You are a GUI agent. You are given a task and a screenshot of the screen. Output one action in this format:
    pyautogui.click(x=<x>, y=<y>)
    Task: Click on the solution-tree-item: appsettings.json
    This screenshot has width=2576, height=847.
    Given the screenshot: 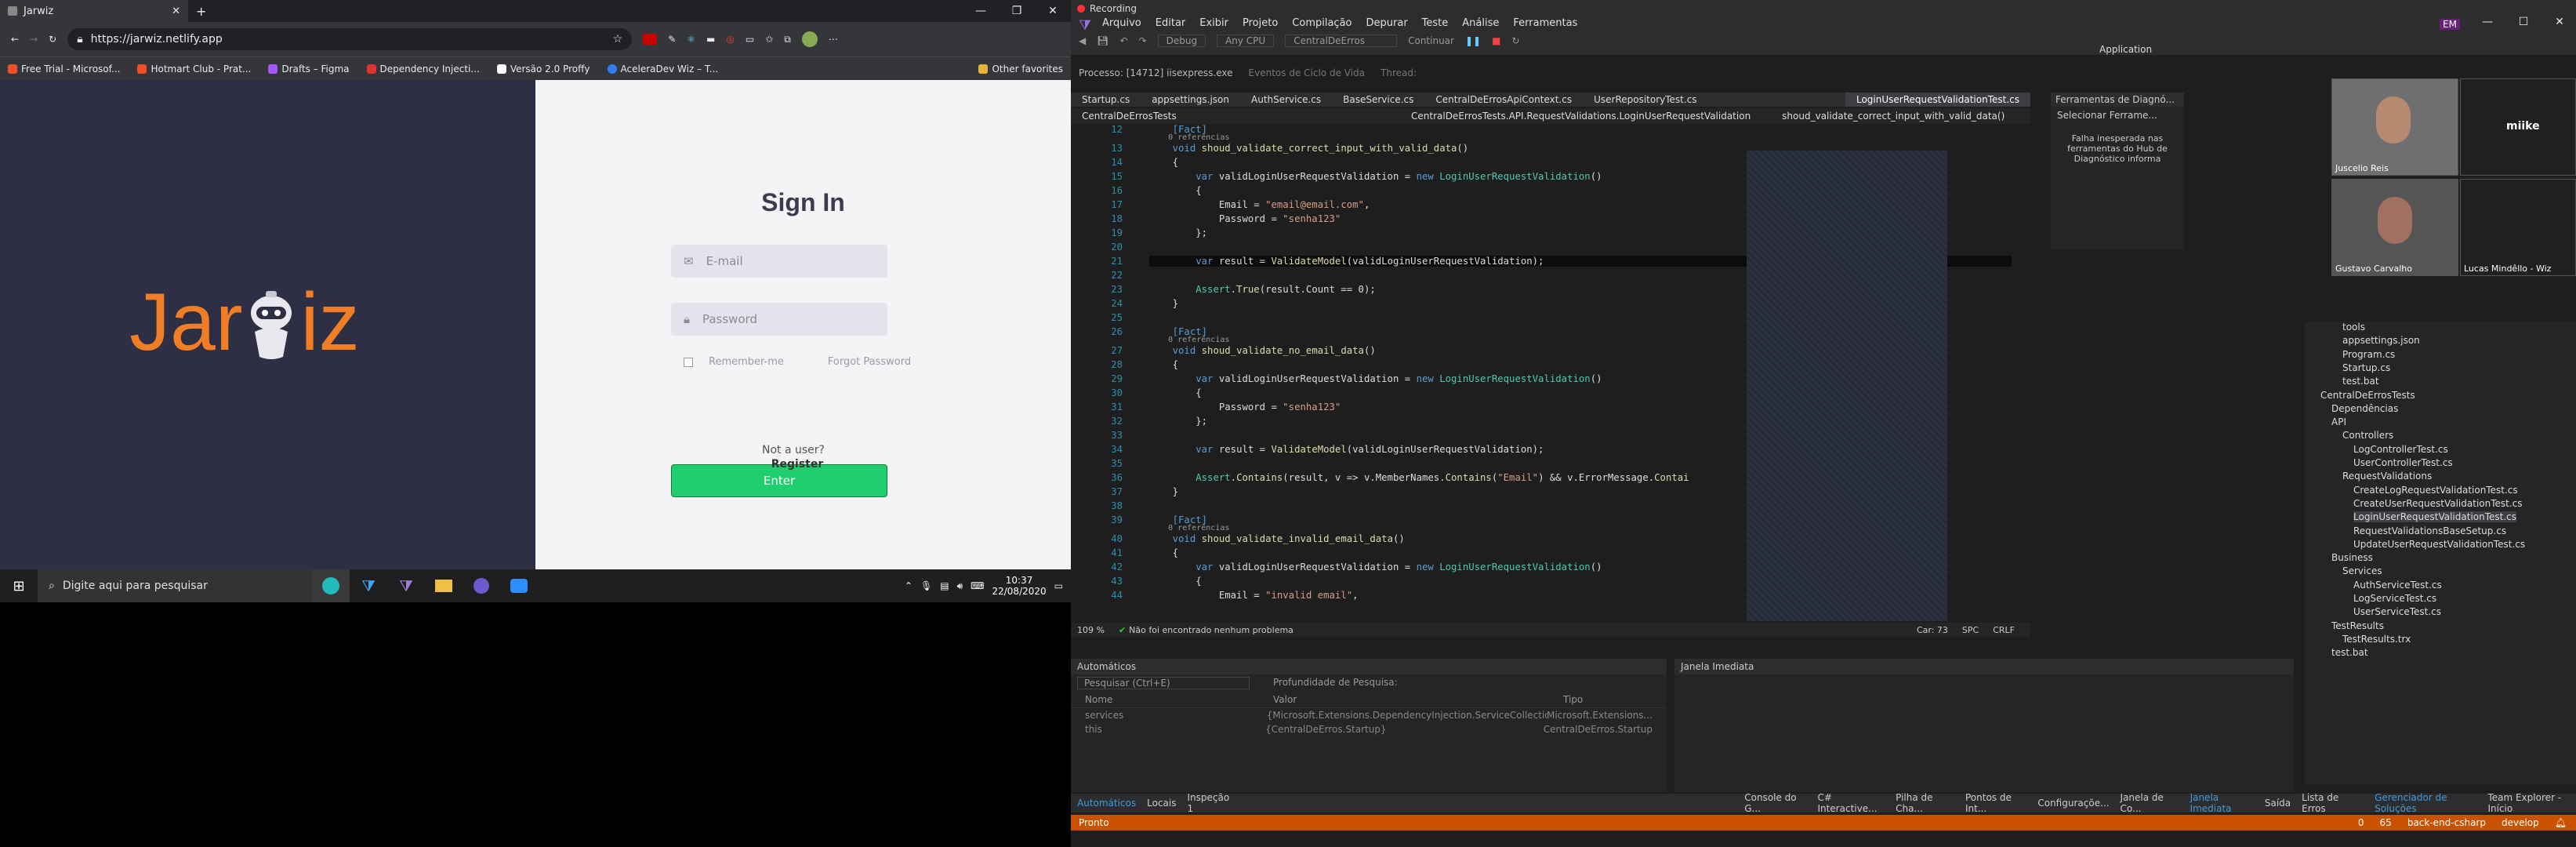 What is the action you would take?
    pyautogui.click(x=2381, y=340)
    